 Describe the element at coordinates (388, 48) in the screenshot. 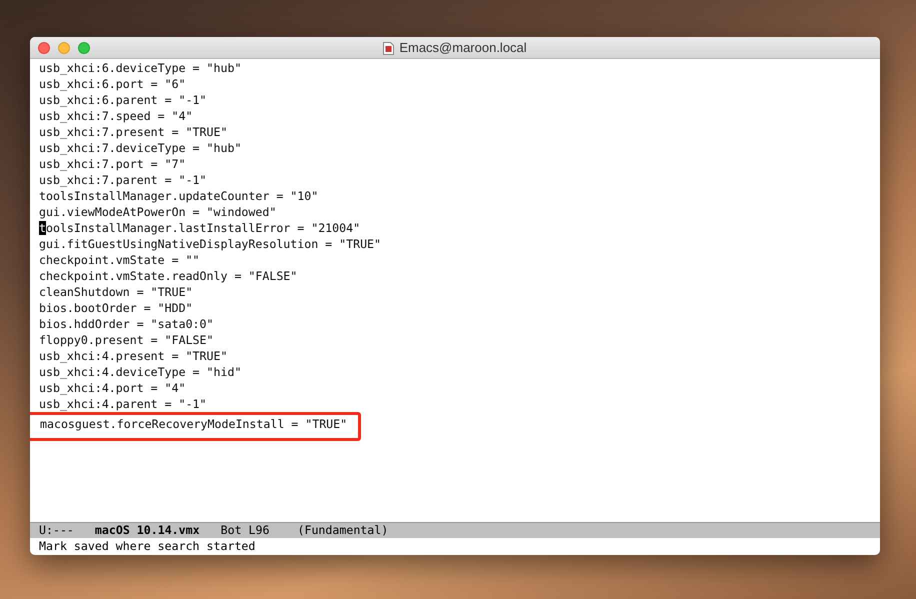

I see `document-icon` at that location.